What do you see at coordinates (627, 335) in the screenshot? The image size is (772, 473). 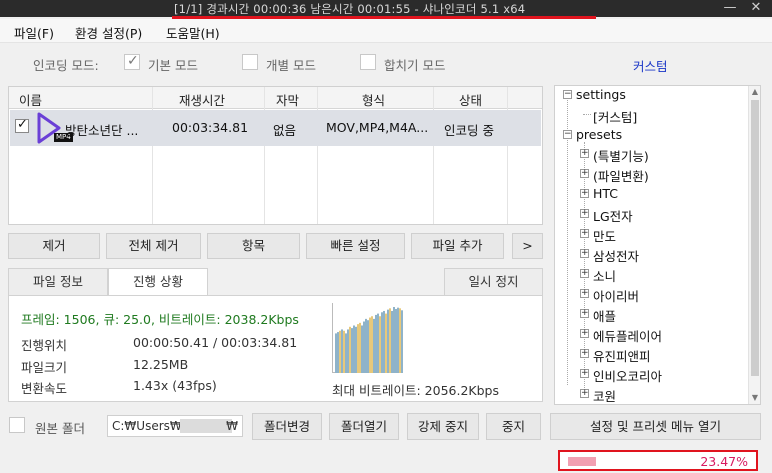 I see `tree-node-preset: 에듀플레이어` at bounding box center [627, 335].